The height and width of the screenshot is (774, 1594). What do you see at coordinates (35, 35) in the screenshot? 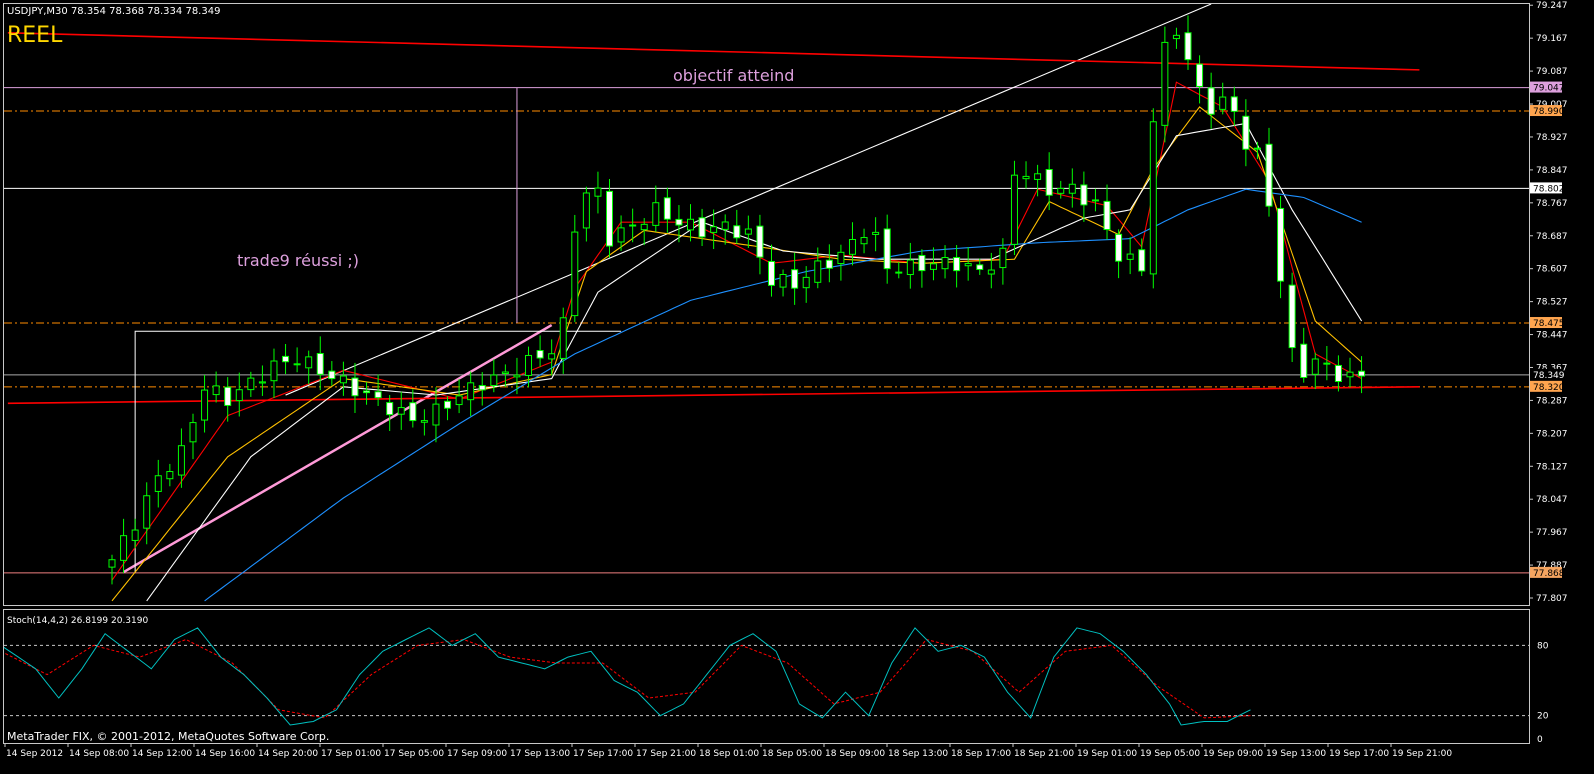
I see `account-label: REEL` at bounding box center [35, 35].